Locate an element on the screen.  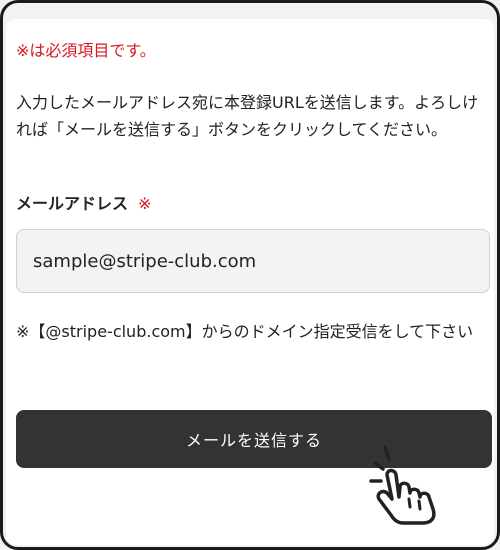
email-field-label: メールアドレス ※ is located at coordinates (83, 204).